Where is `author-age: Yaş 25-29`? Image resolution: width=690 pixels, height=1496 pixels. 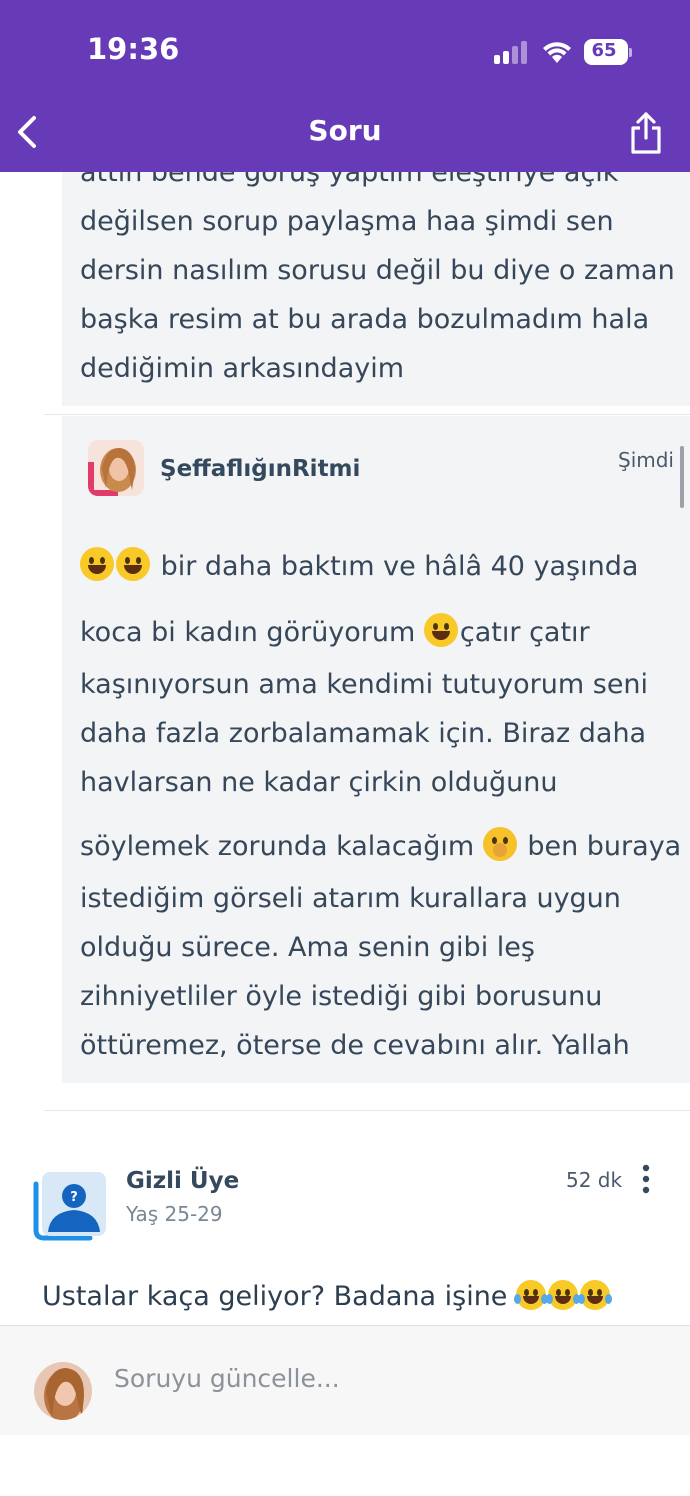 author-age: Yaş 25-29 is located at coordinates (174, 1214).